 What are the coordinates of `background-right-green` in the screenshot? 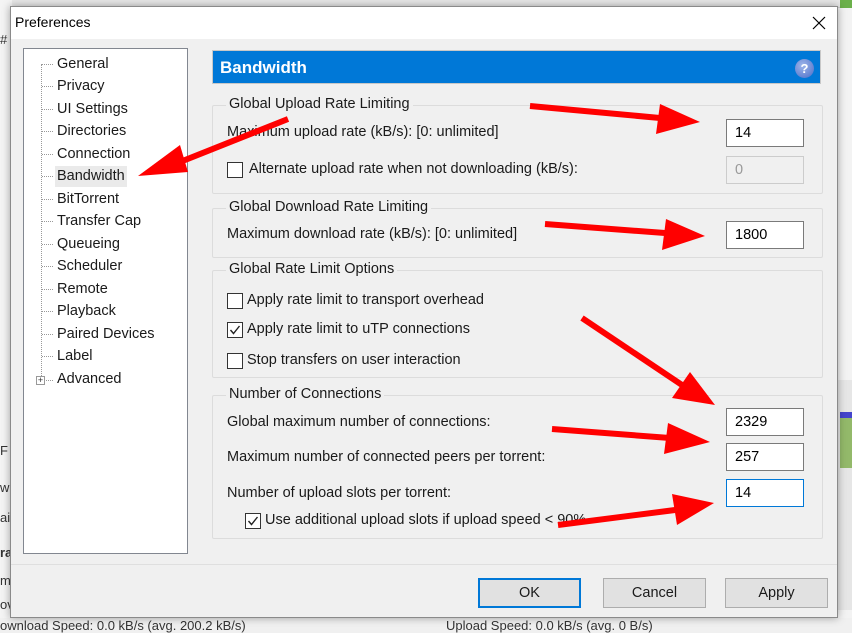 It's located at (846, 443).